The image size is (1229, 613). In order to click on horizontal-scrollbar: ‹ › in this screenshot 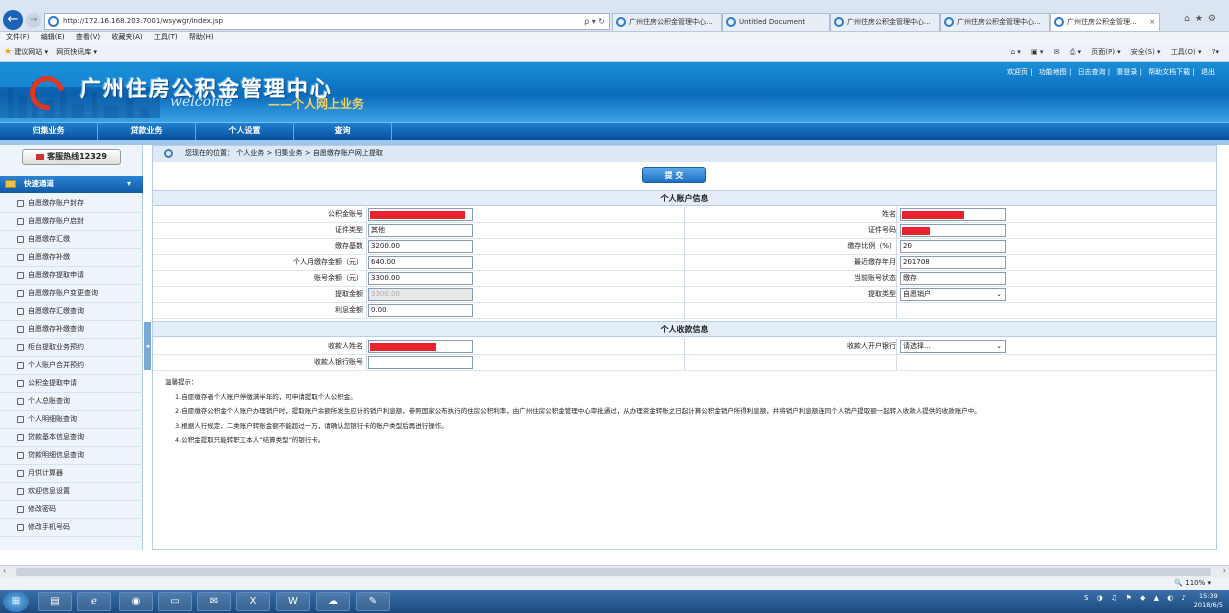, I will do `click(614, 571)`.